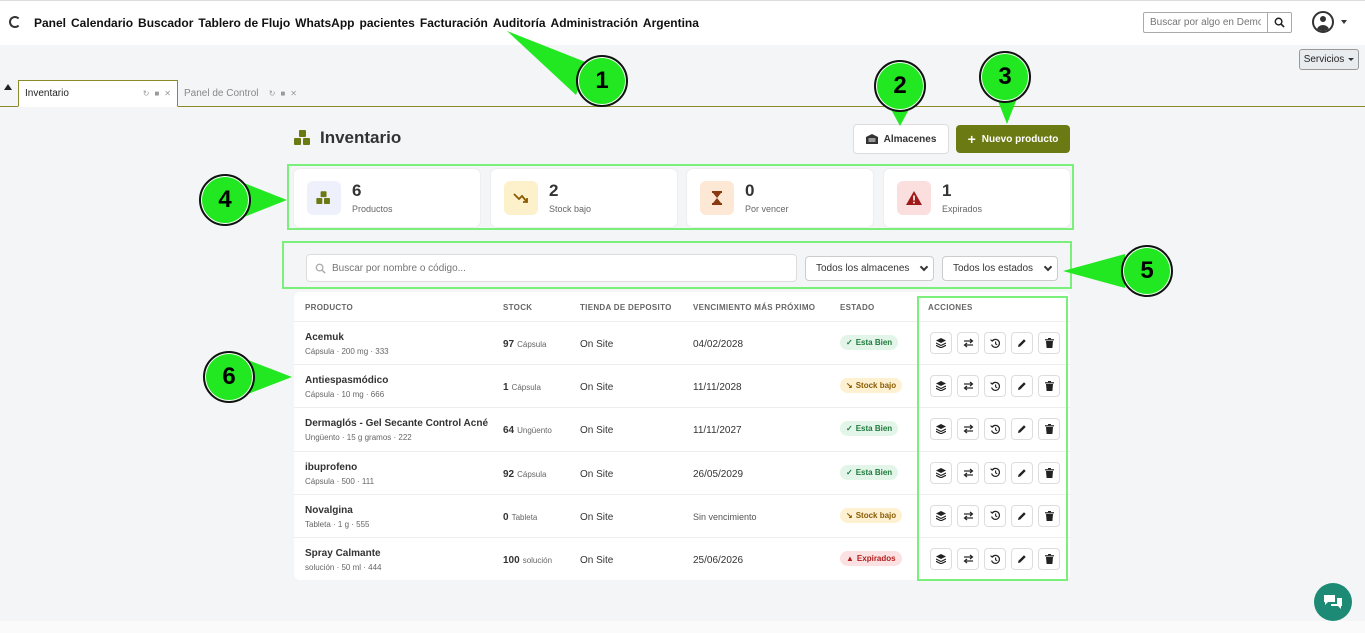 This screenshot has width=1365, height=633. Describe the element at coordinates (602, 81) in the screenshot. I see `annotation-marker-1: 1` at that location.